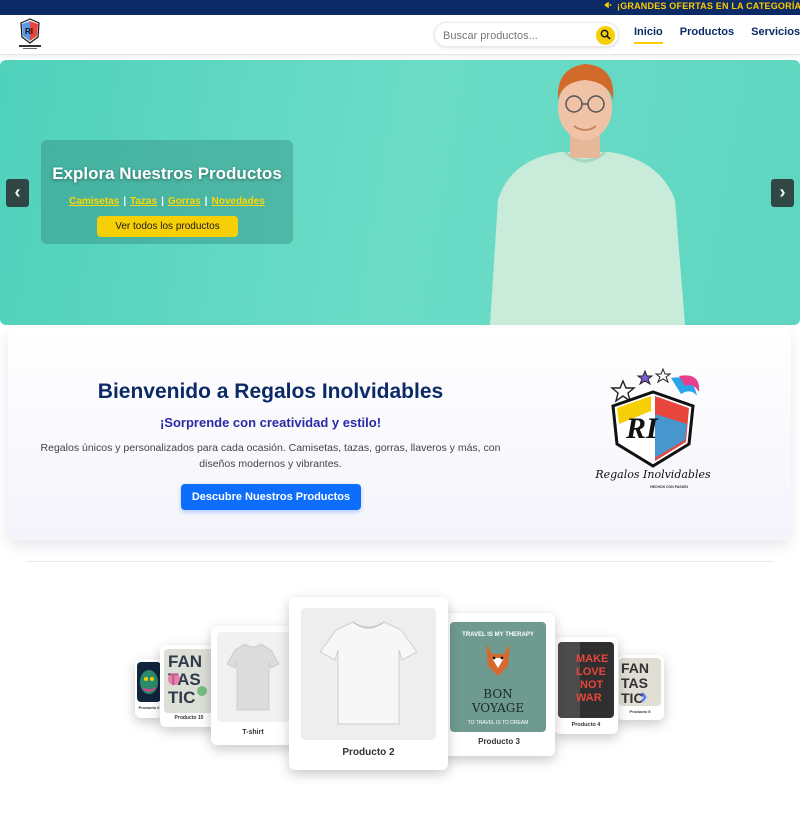 This screenshot has height=816, width=800. Describe the element at coordinates (669, 486) in the screenshot. I see `brand-logo-tagline: HECHOS CON PASIÓN` at that location.